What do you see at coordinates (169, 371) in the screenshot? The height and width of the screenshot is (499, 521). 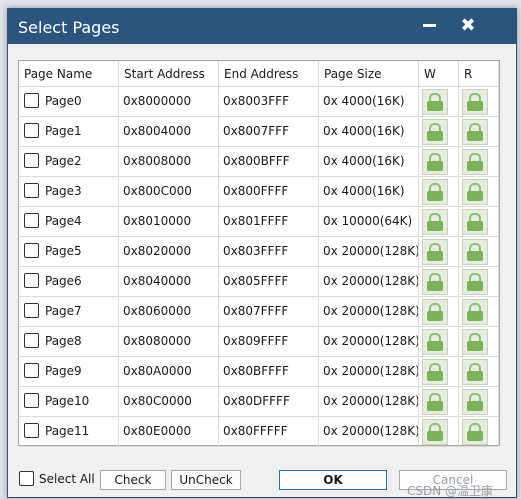 I see `start-address-cell: 0x80A0000` at bounding box center [169, 371].